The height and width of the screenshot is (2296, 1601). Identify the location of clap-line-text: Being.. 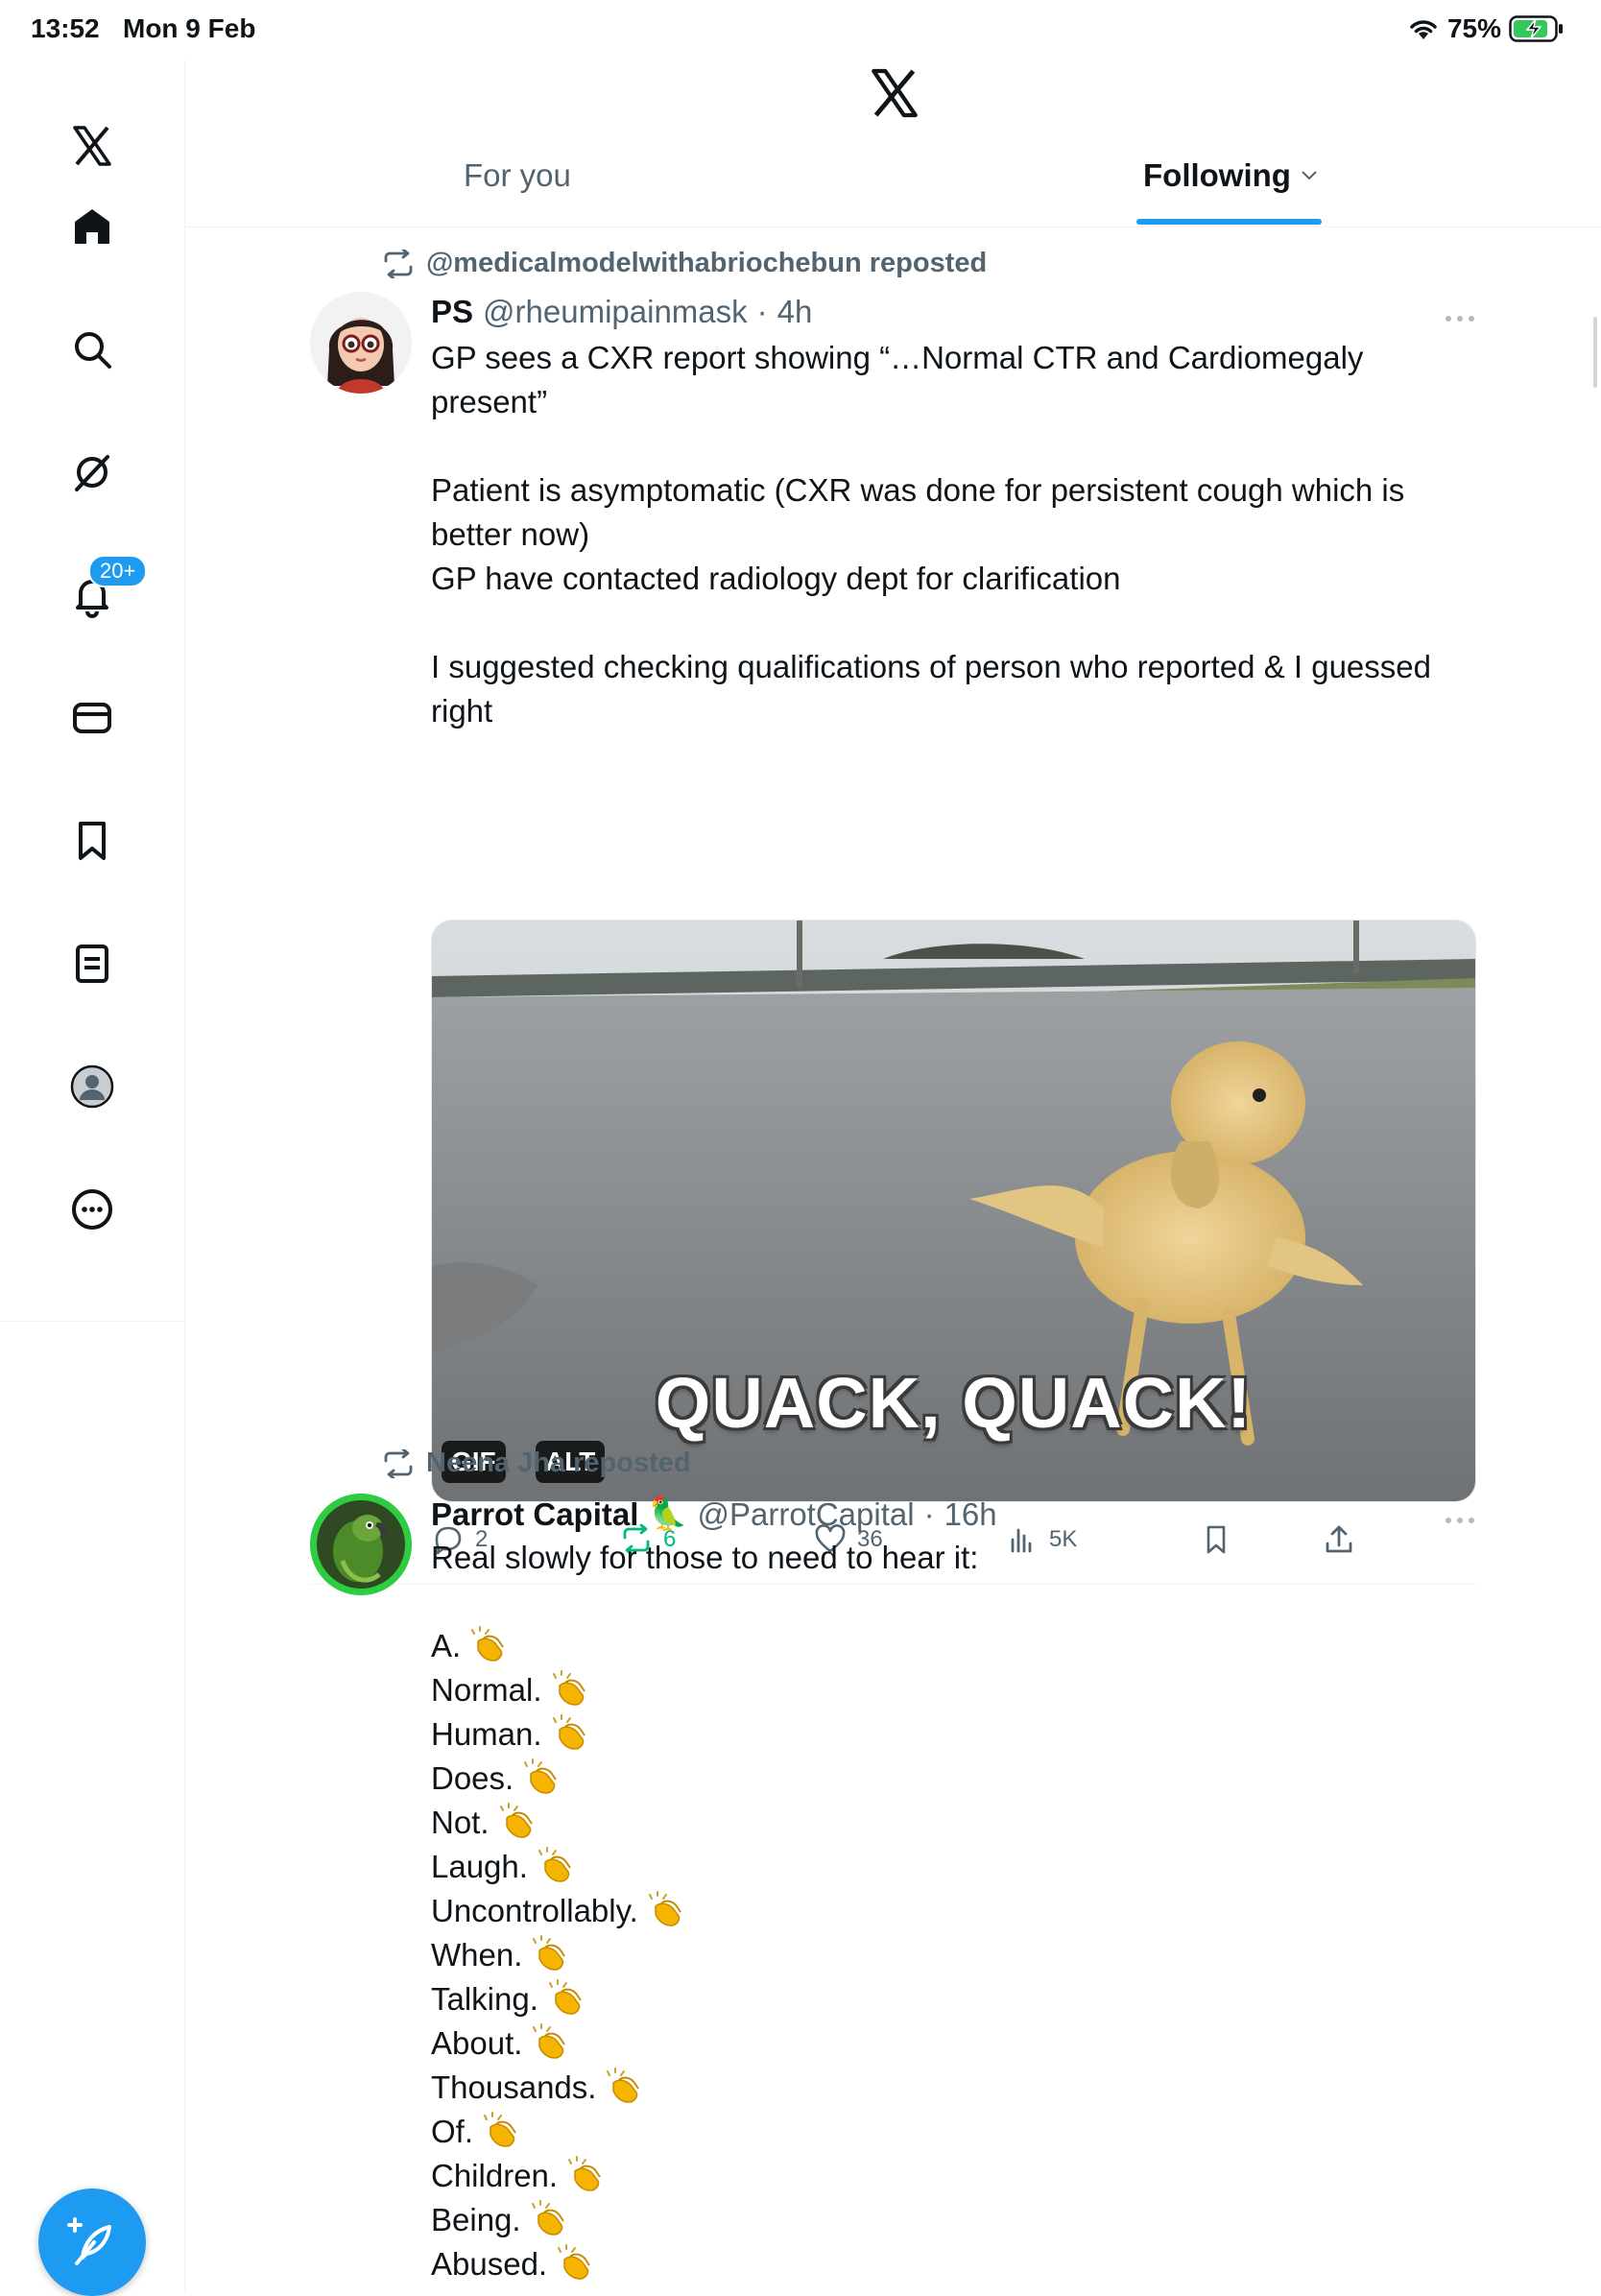
(476, 2219).